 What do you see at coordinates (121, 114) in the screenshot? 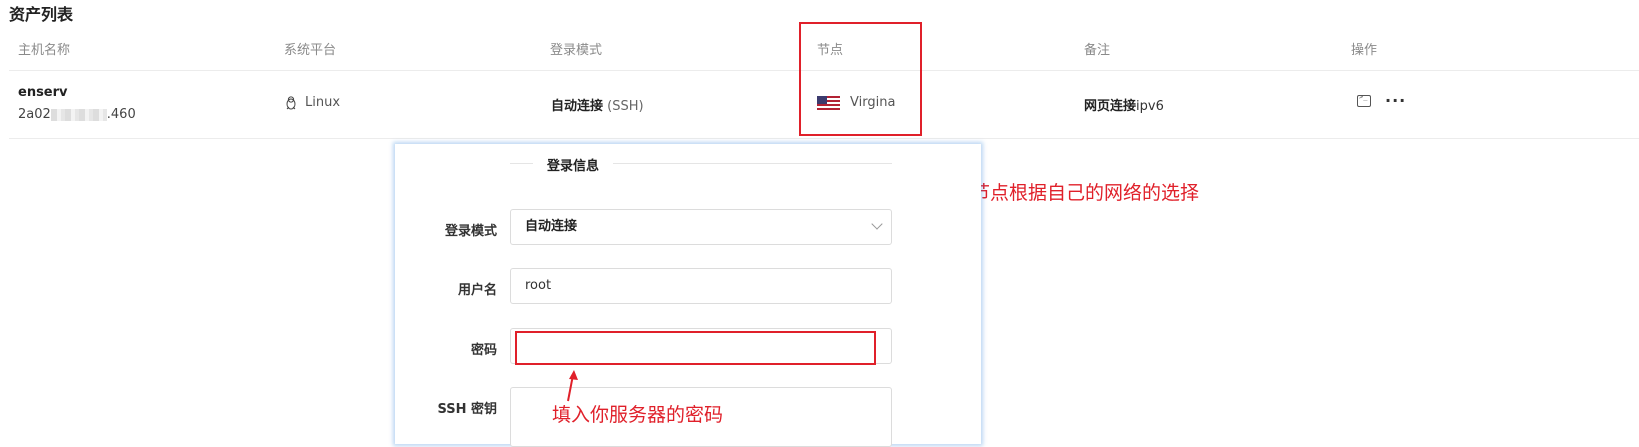
I see `host-ip-suffix: .460` at bounding box center [121, 114].